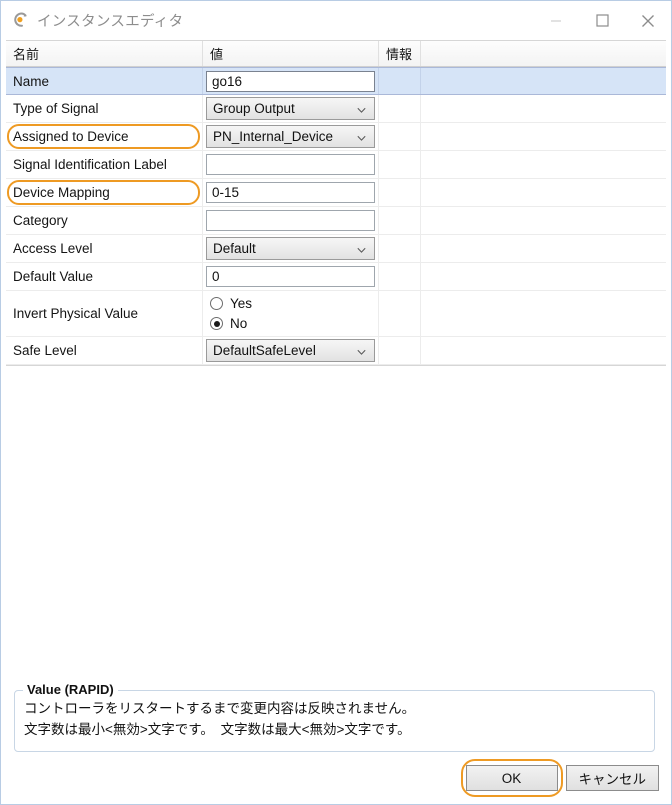 Image resolution: width=672 pixels, height=805 pixels. Describe the element at coordinates (53, 248) in the screenshot. I see `row-label-text: Access Level` at that location.